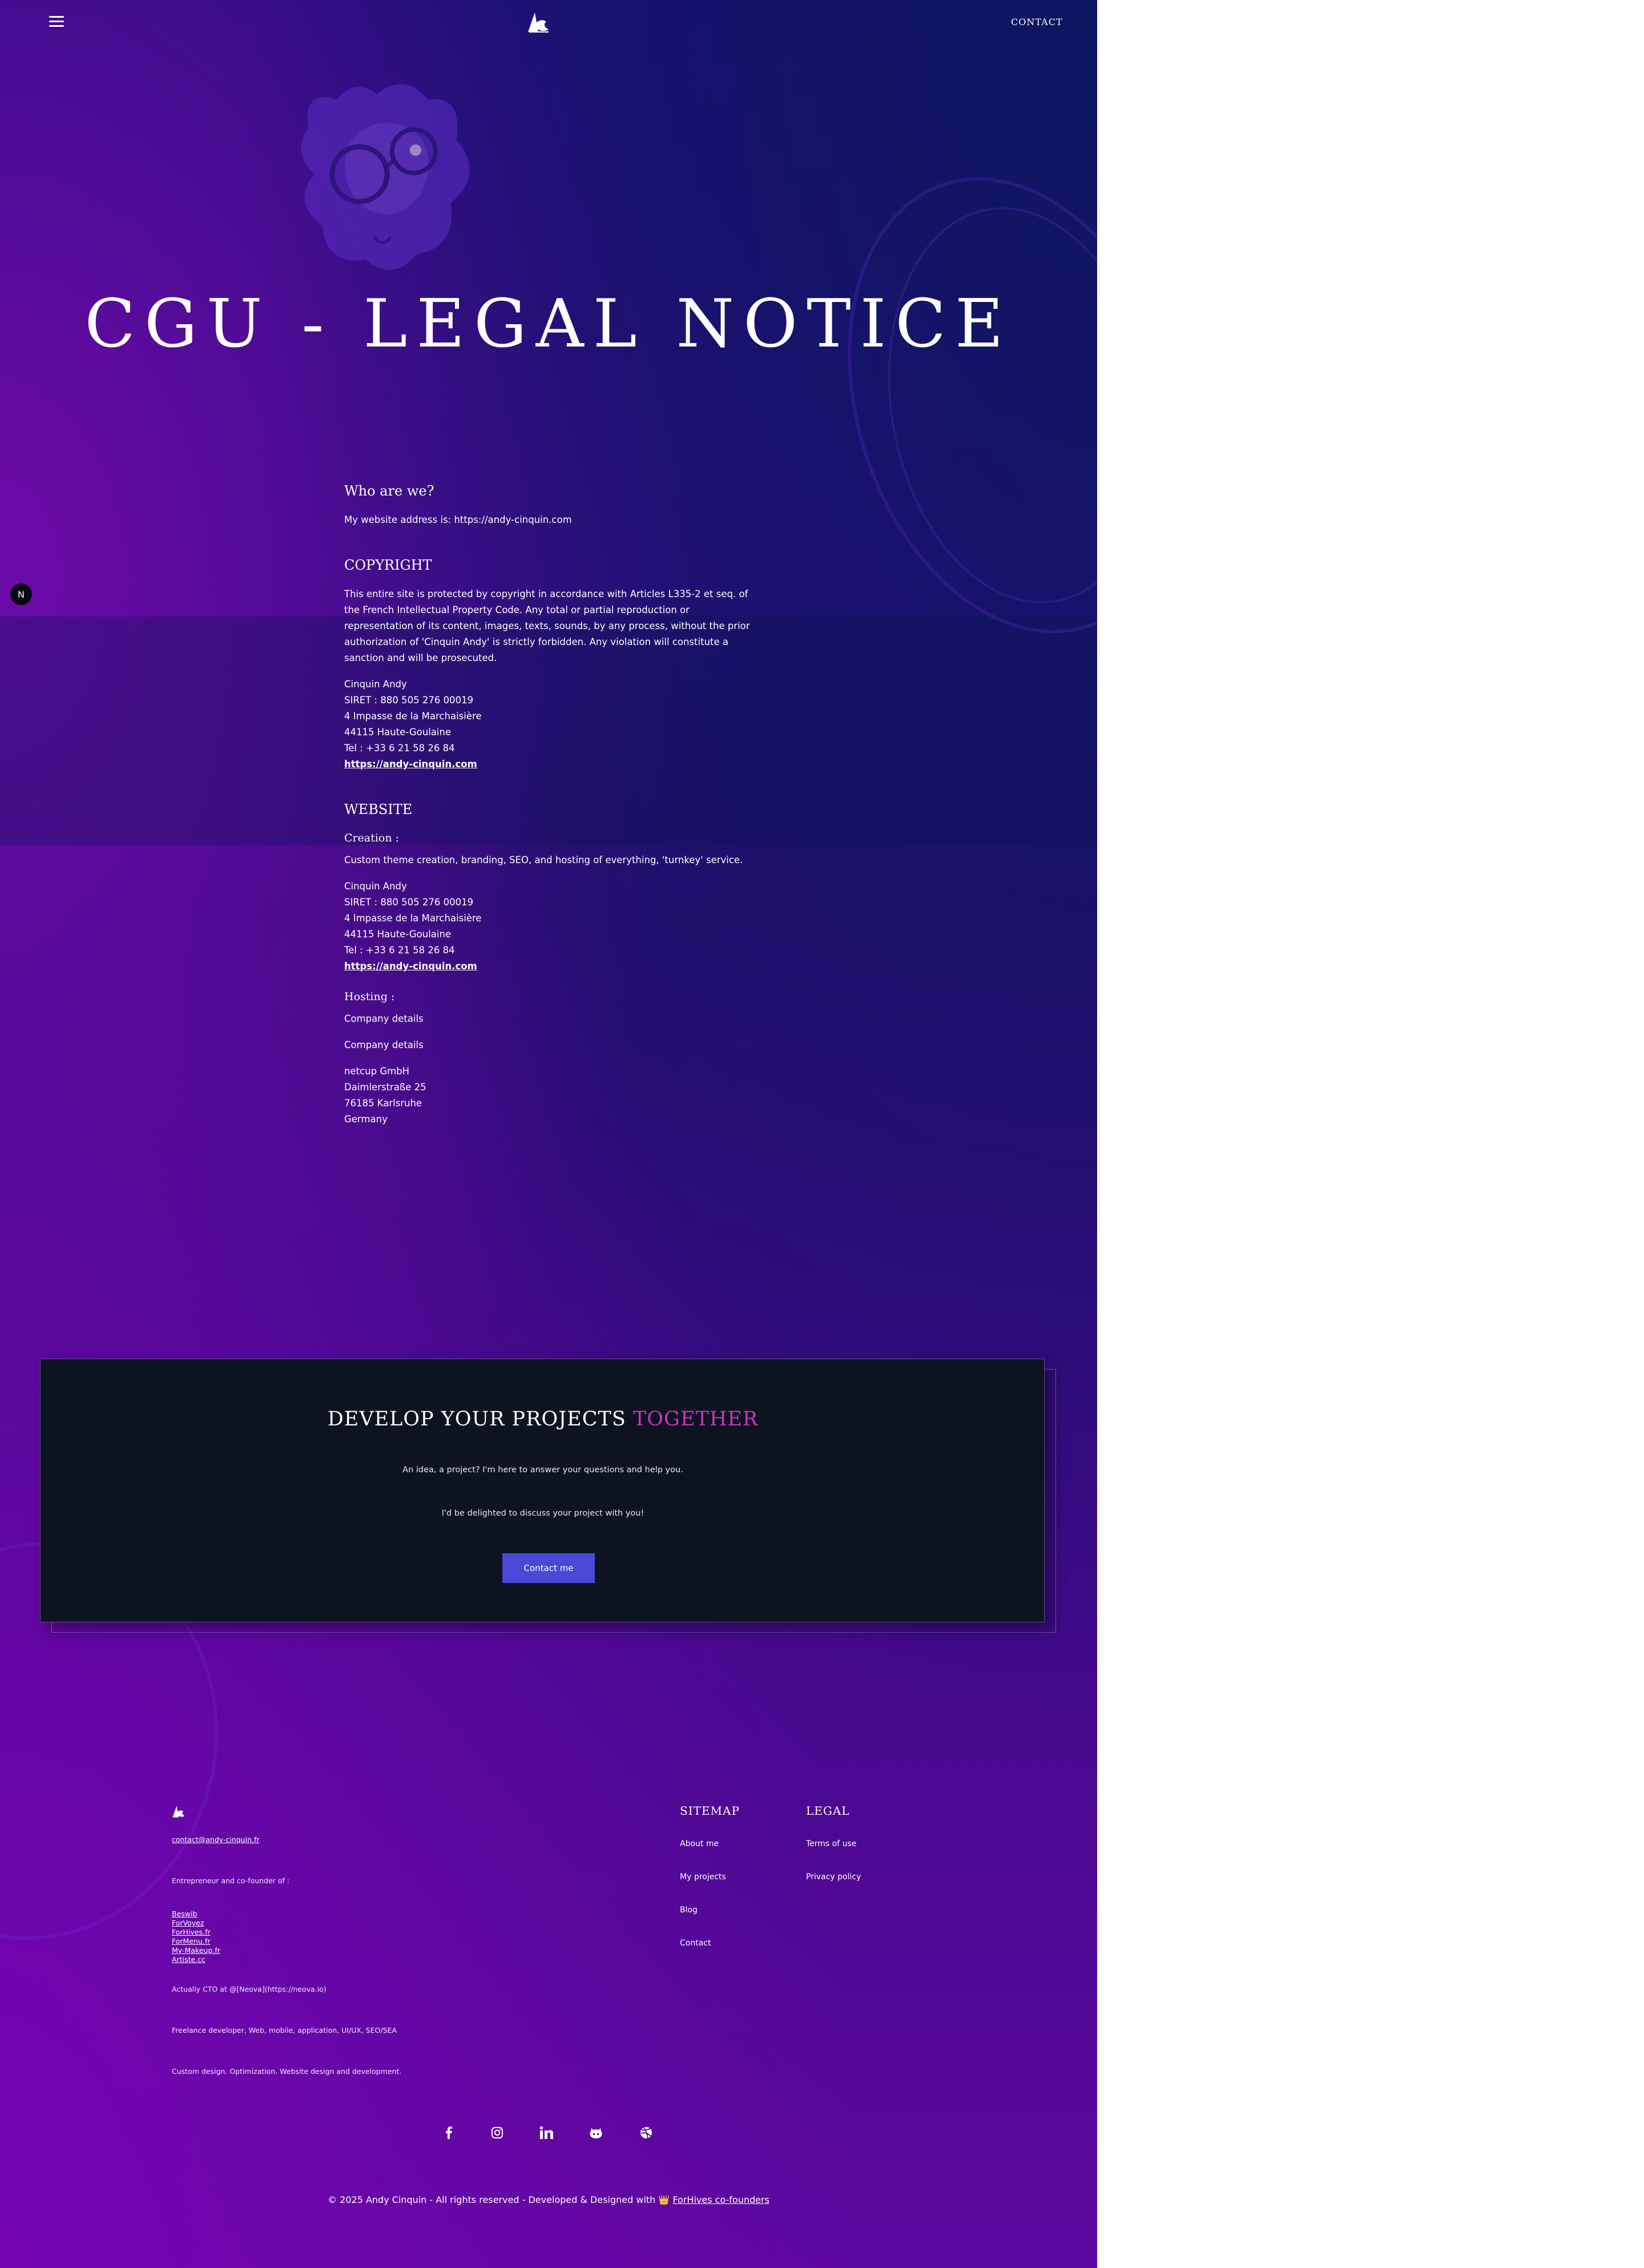  What do you see at coordinates (646, 2133) in the screenshot?
I see `dribbble-icon` at bounding box center [646, 2133].